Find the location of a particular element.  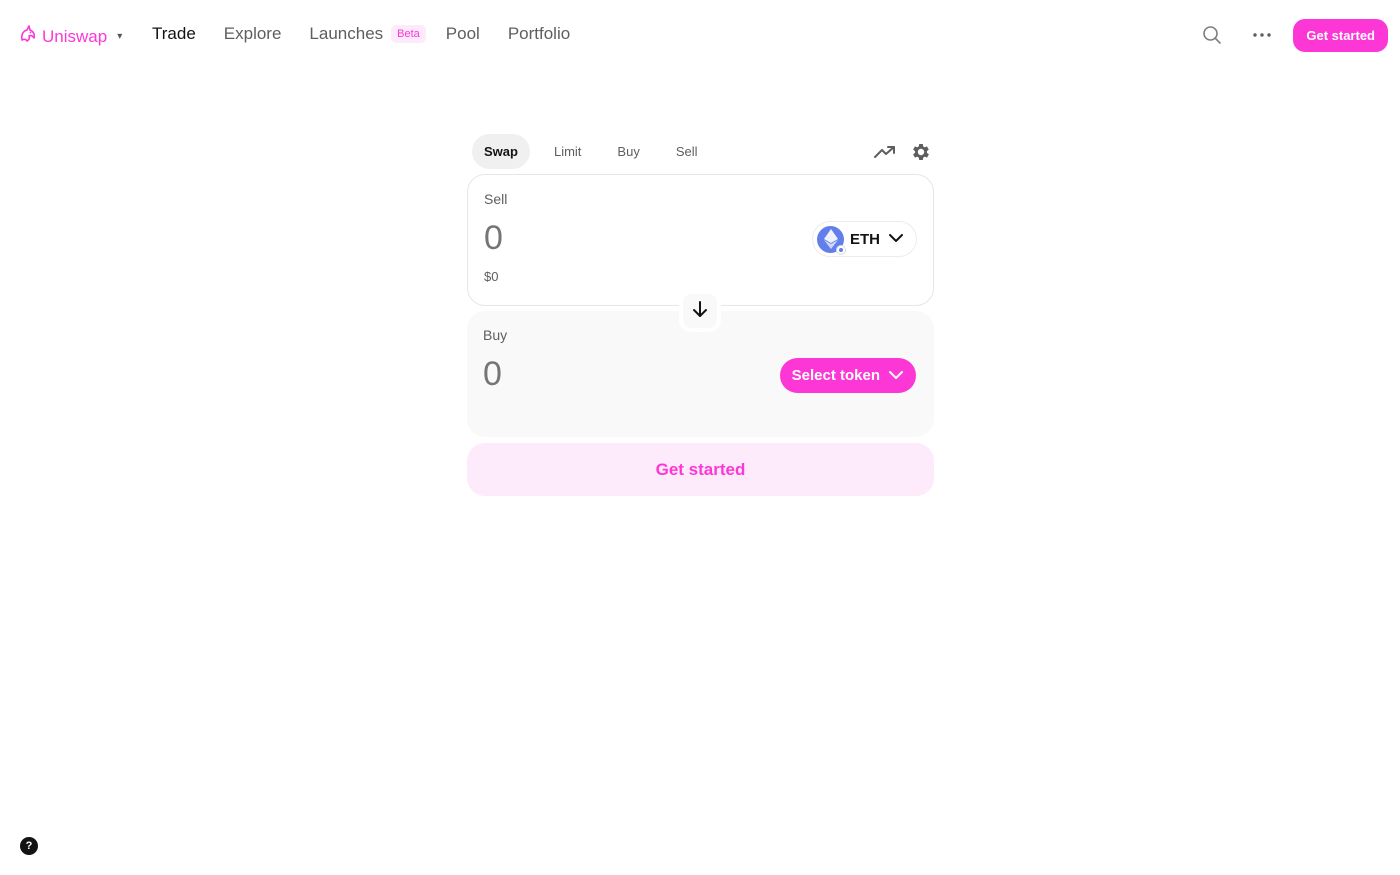

more-dots-icon is located at coordinates (1262, 35).